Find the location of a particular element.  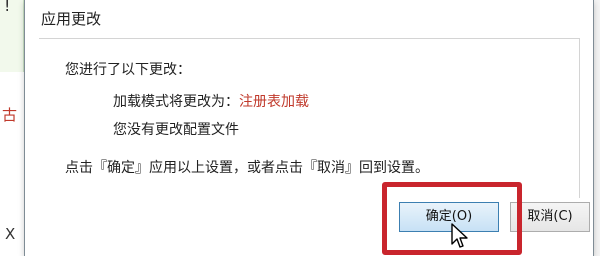

dialog-titlebar: 应用更改 is located at coordinates (309, 19).